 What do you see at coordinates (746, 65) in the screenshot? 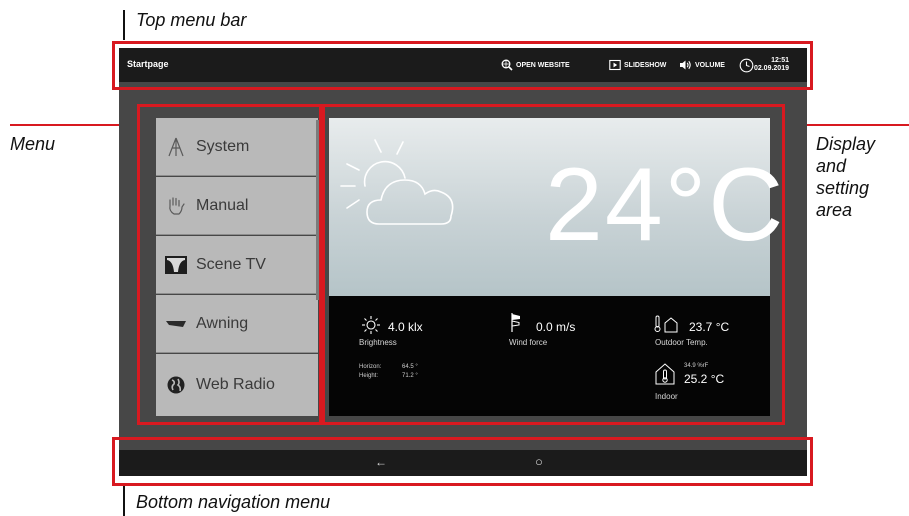
I see `clock-icon` at bounding box center [746, 65].